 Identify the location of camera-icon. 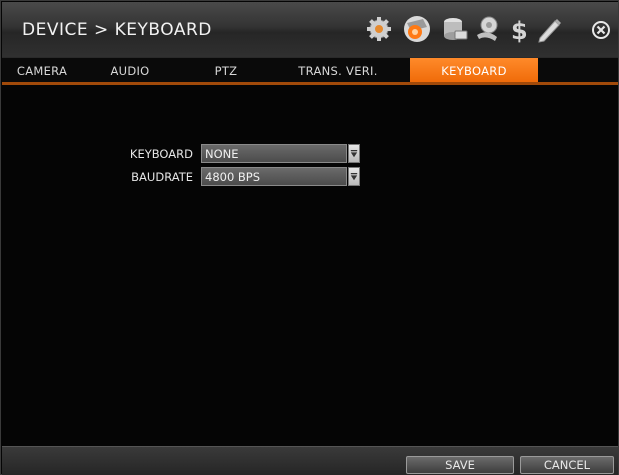
(417, 29).